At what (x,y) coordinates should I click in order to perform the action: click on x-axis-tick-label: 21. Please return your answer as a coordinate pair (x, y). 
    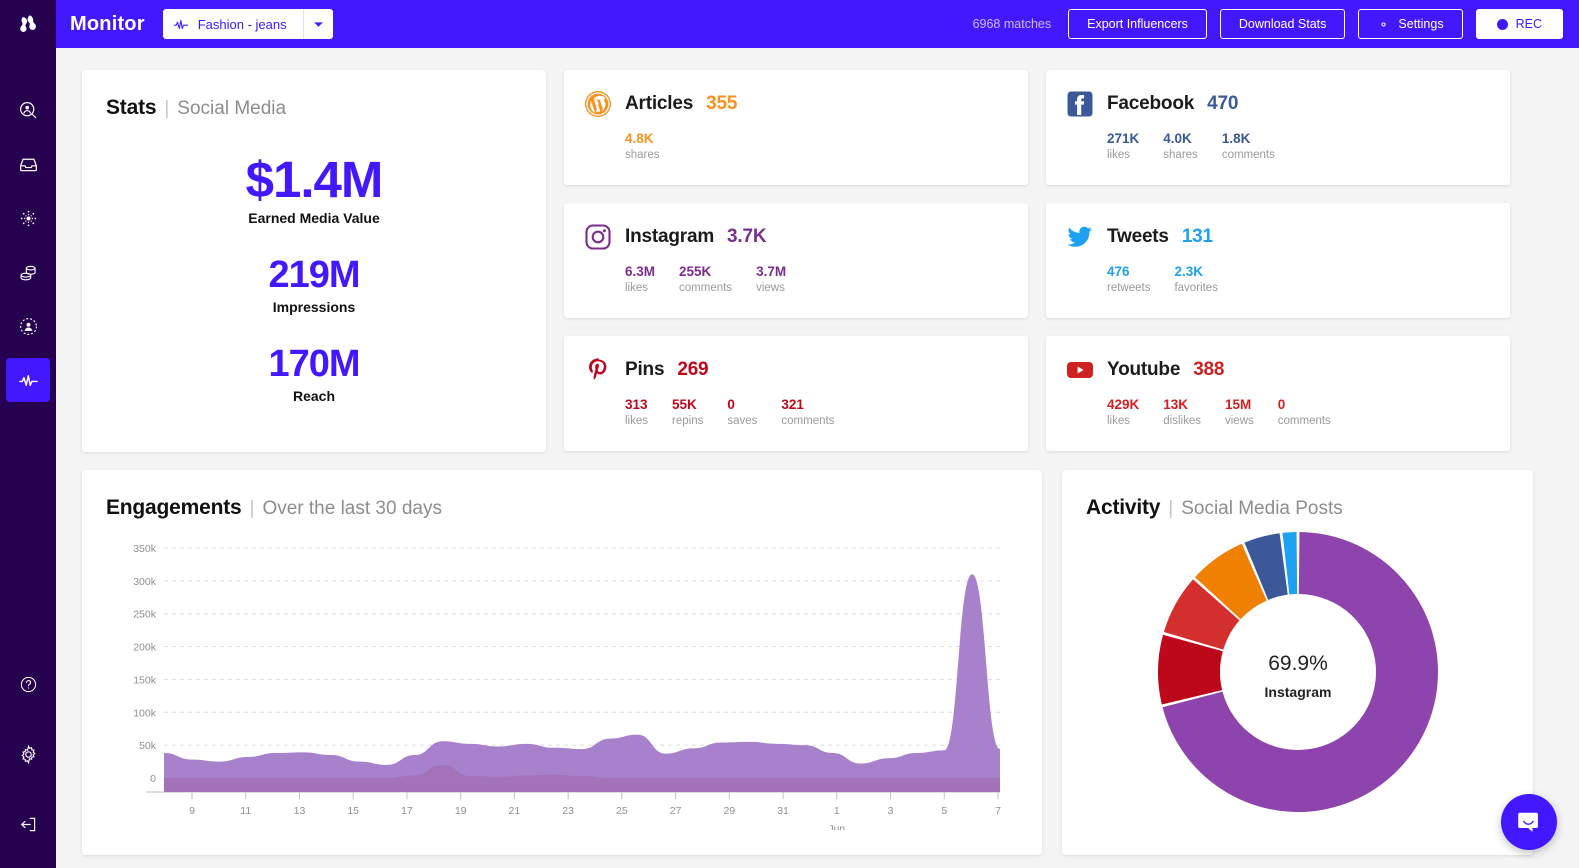
    Looking at the image, I should click on (515, 811).